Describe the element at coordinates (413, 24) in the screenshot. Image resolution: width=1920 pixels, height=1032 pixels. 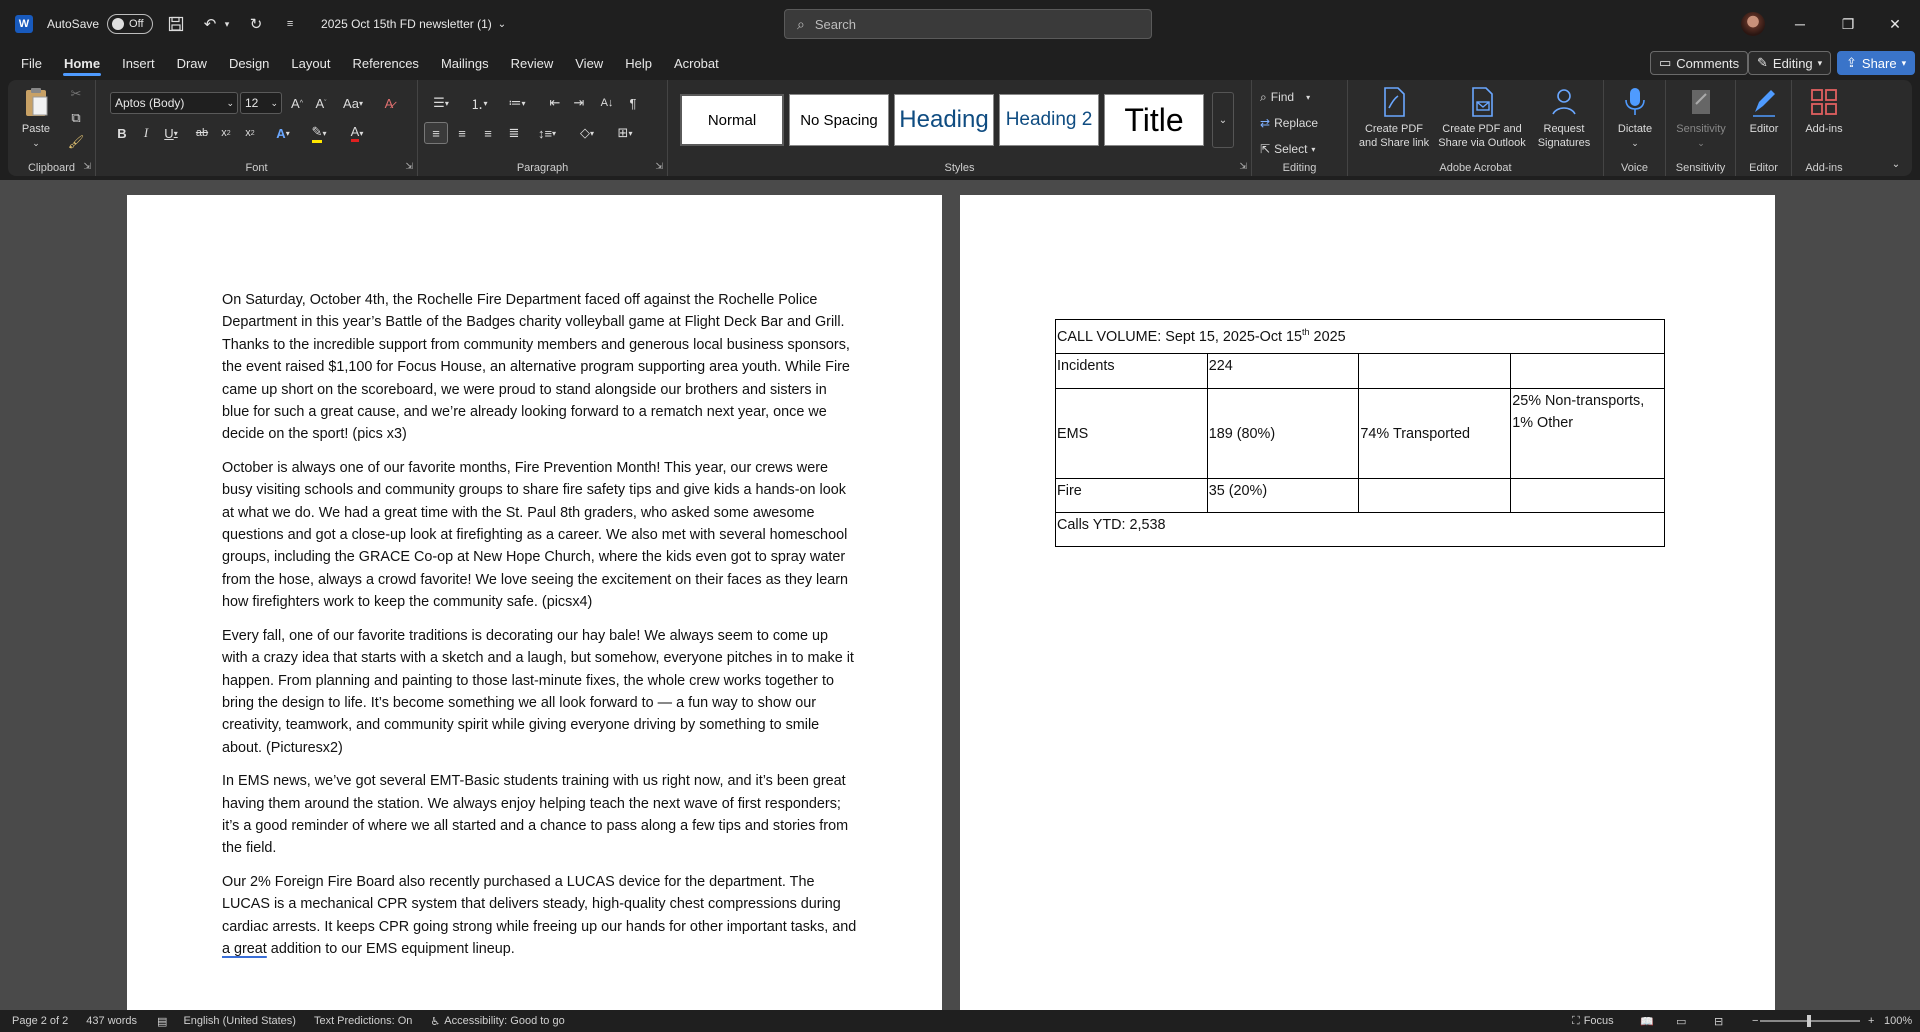
I see `document-title: 2025 Oct 15th FD newsletter (1) ⌄` at that location.